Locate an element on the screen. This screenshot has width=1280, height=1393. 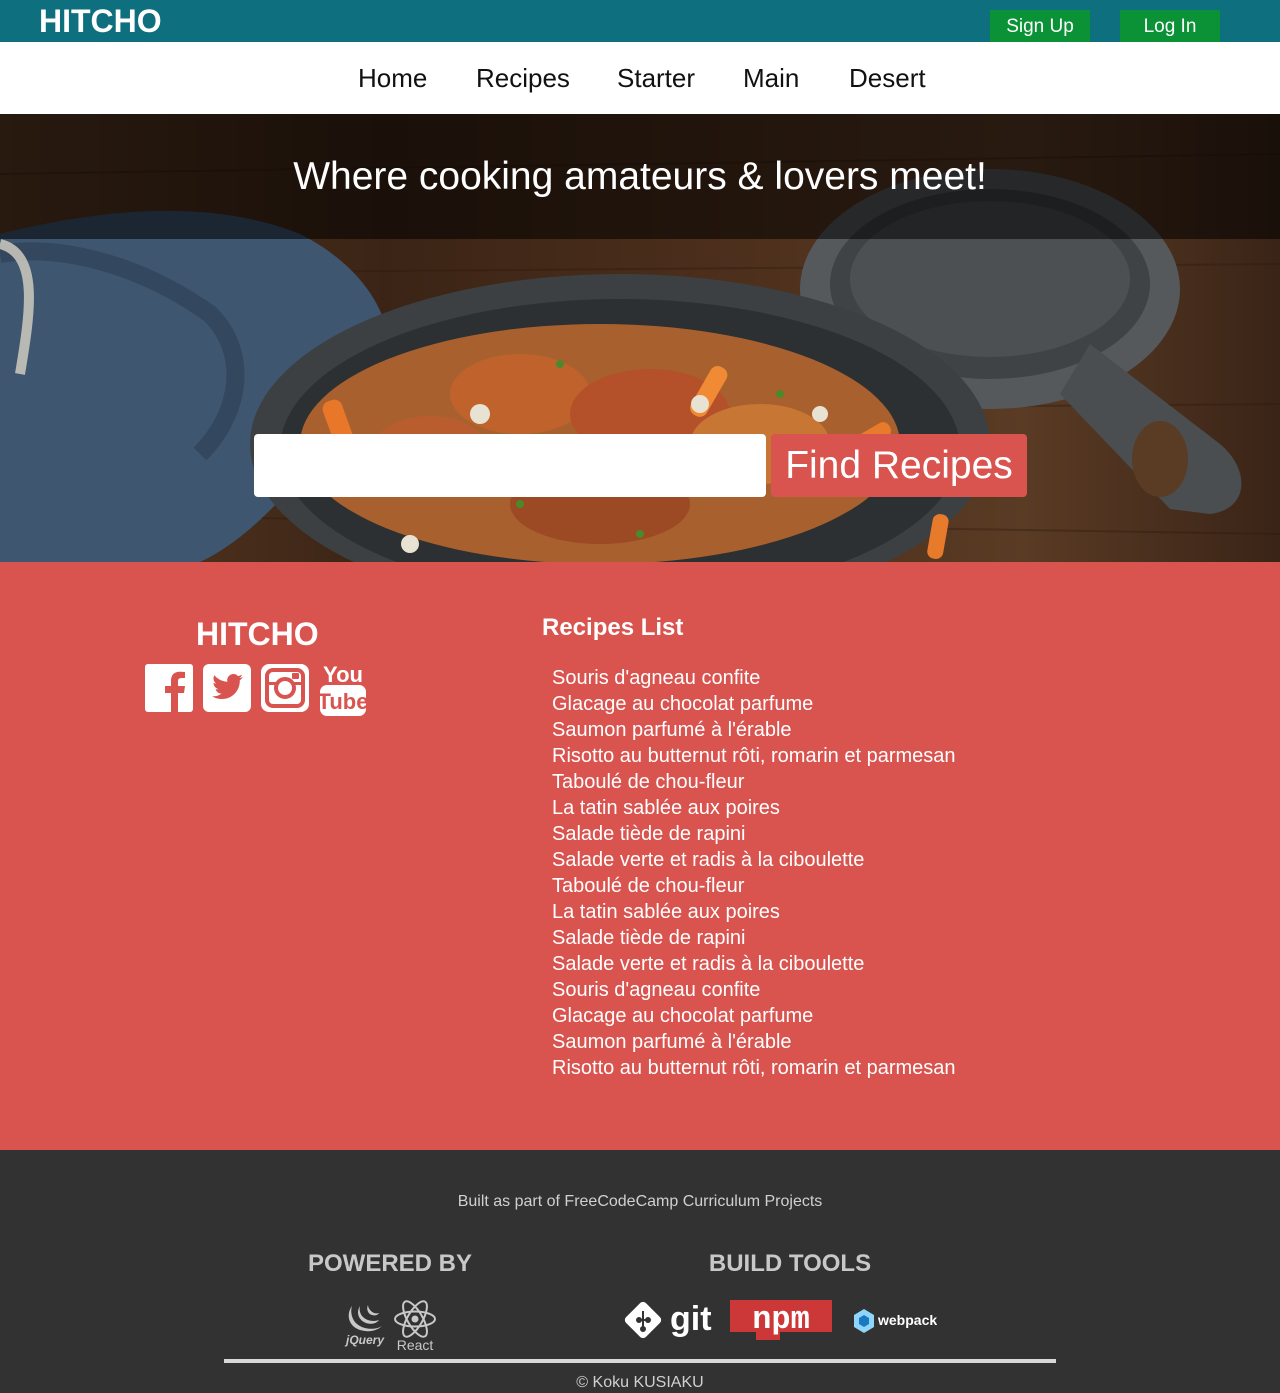
nav-item-main: Main is located at coordinates (771, 78).